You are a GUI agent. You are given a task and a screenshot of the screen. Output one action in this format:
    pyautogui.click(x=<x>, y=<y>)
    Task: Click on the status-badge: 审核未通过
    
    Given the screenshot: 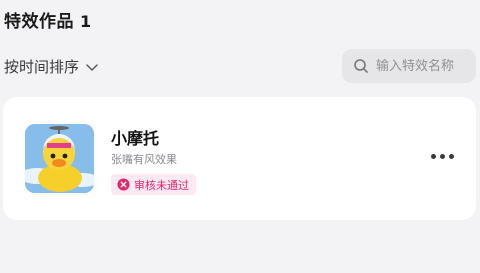 What is the action you would take?
    pyautogui.click(x=153, y=184)
    